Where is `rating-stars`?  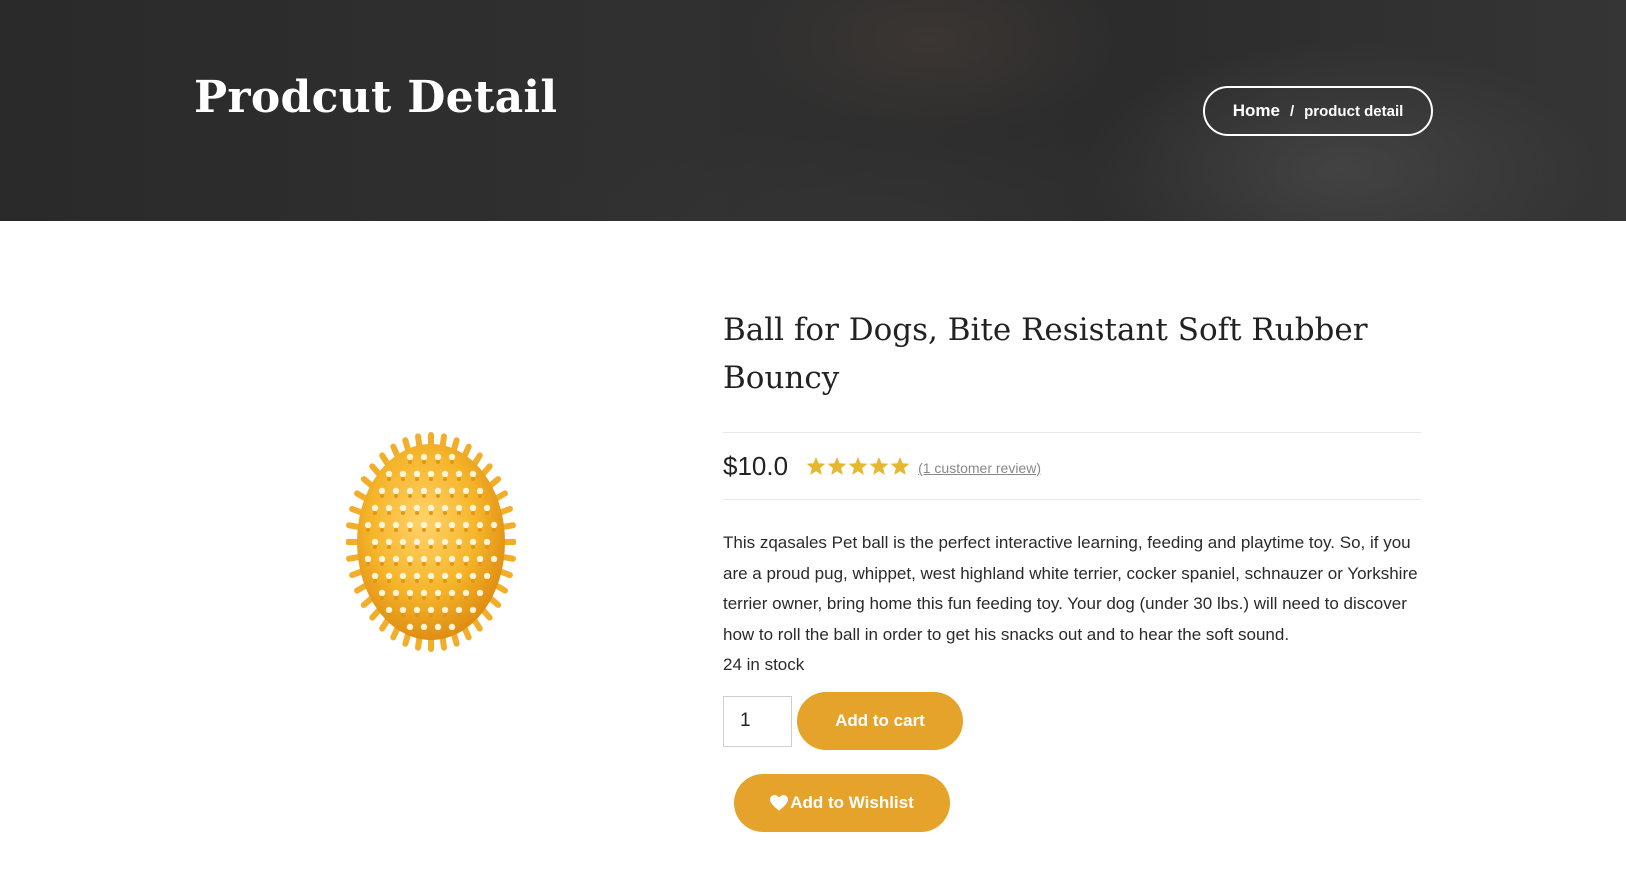
rating-stars is located at coordinates (858, 466).